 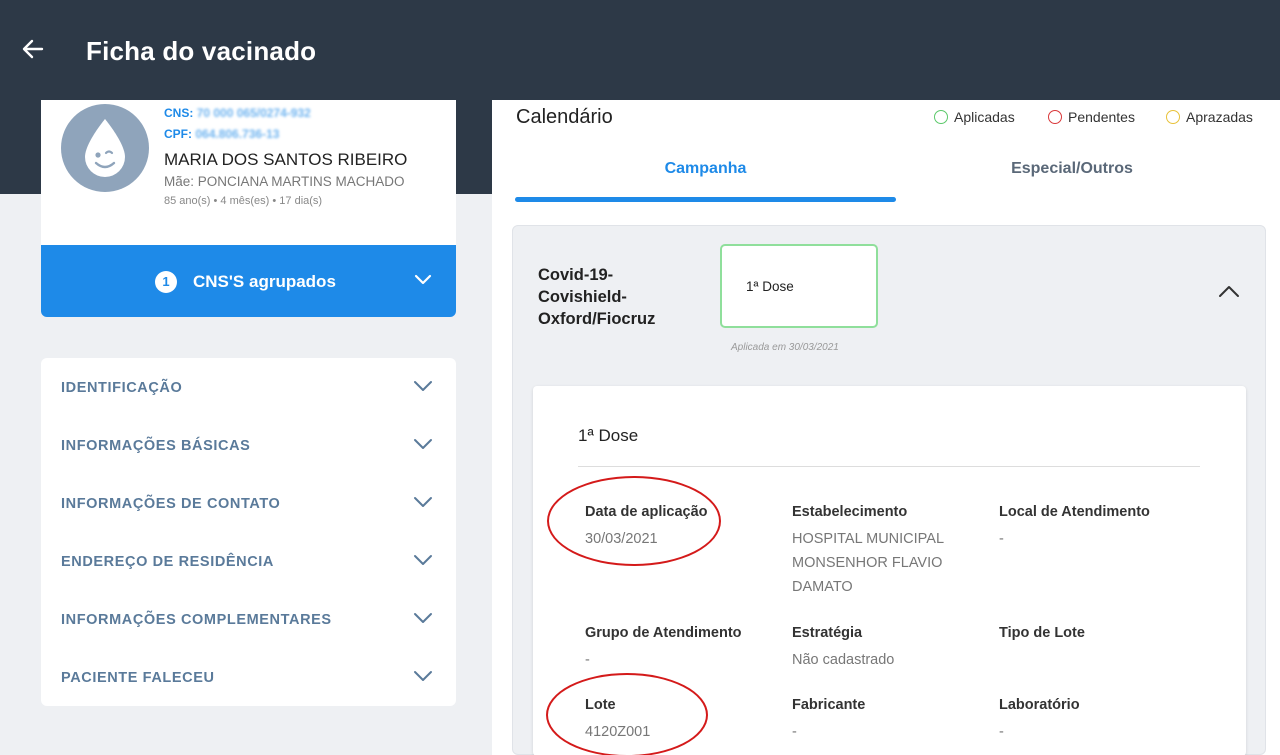 I want to click on field-value-local-atendimento: -, so click(x=1001, y=539).